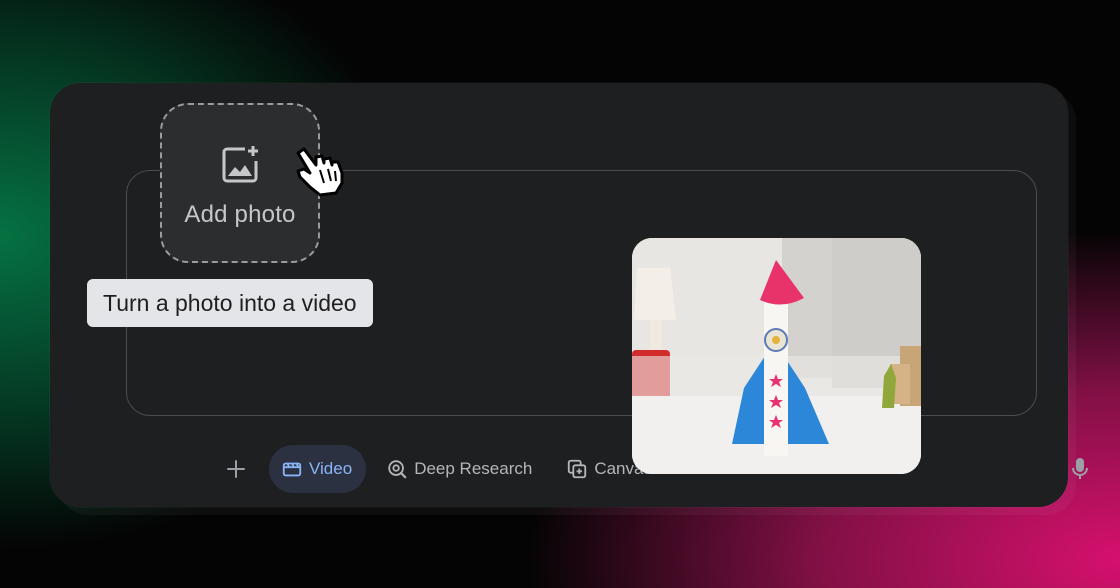  I want to click on tooltip: Turn a photo into a video, so click(230, 303).